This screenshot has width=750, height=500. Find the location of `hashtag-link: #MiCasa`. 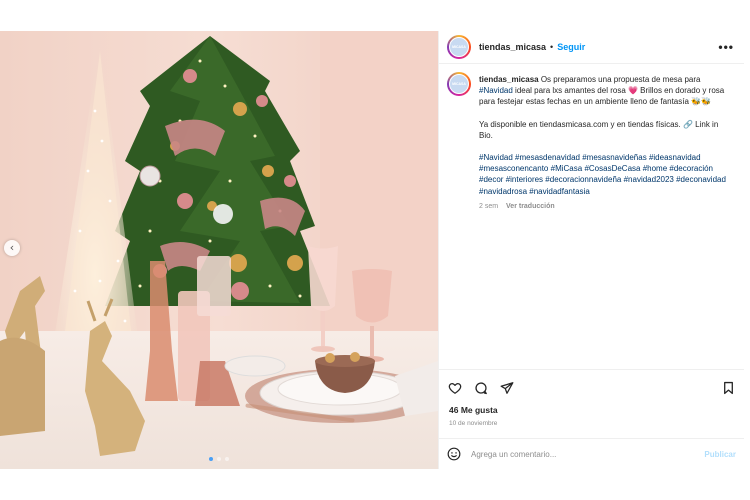

hashtag-link: #MiCasa is located at coordinates (567, 168).